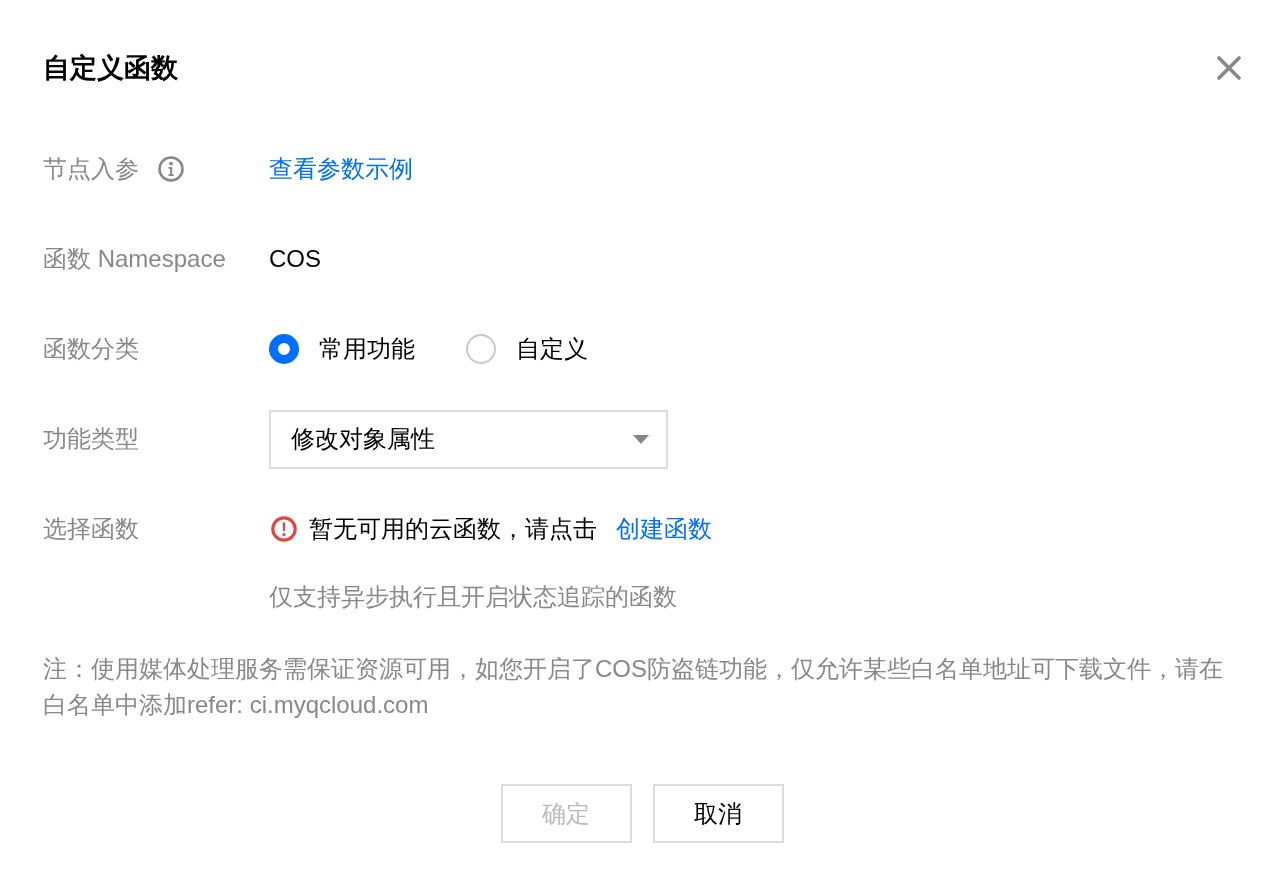 The width and height of the screenshot is (1282, 890). What do you see at coordinates (473, 597) in the screenshot?
I see `hint-text: 仅支持异步执行且开启状态追踪的函数` at bounding box center [473, 597].